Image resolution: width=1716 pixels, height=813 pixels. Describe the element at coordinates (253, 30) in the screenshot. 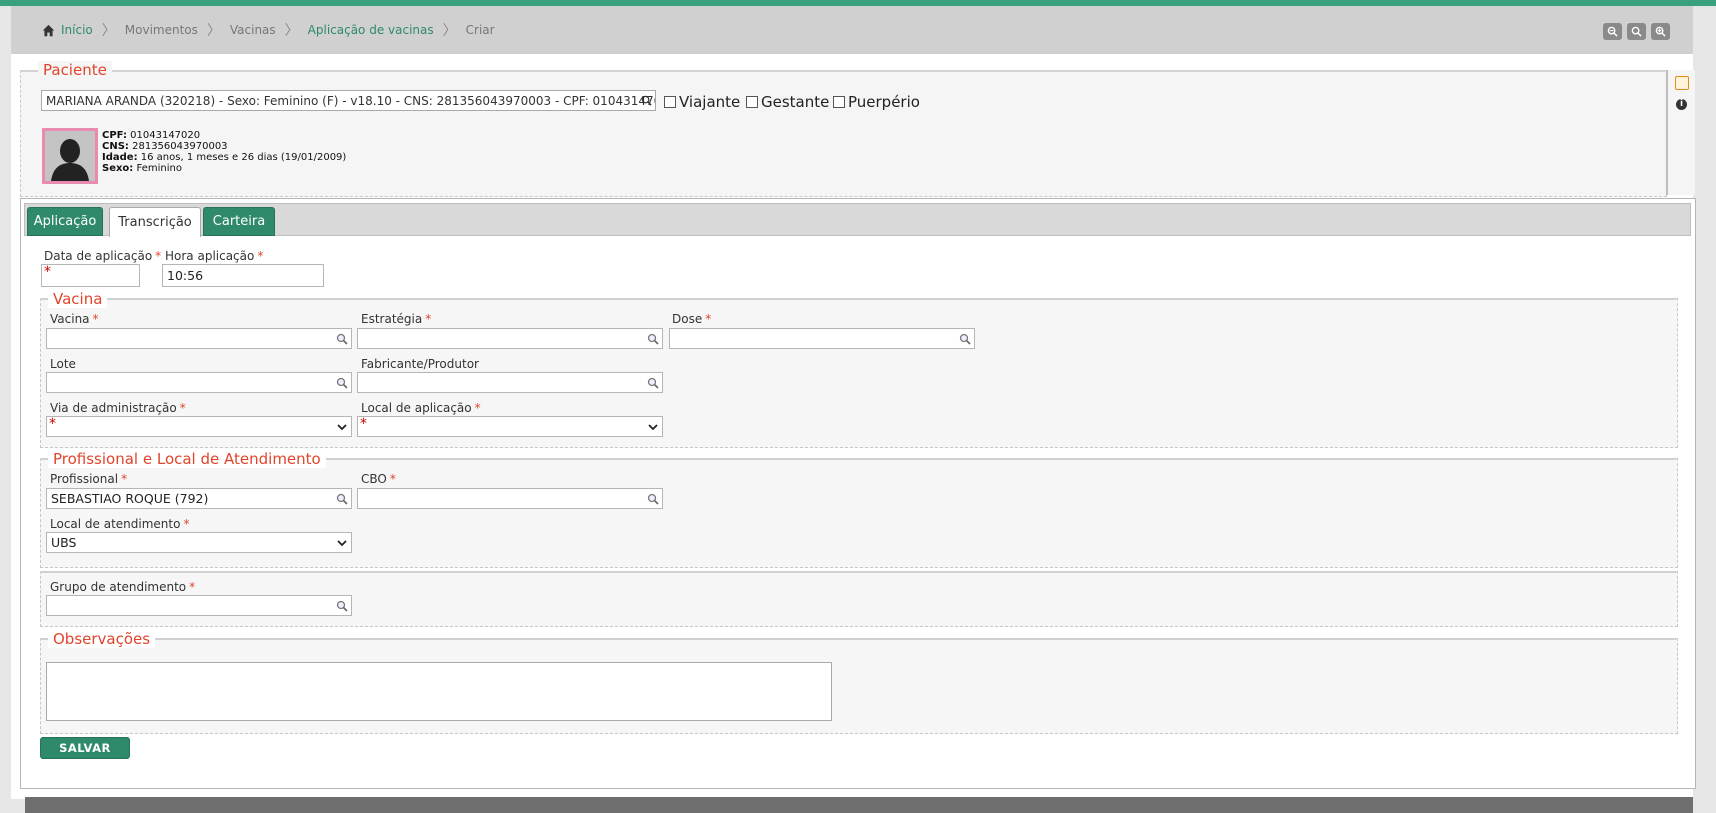

I see `breadcrumb-item-vacinas: Vacinas` at that location.